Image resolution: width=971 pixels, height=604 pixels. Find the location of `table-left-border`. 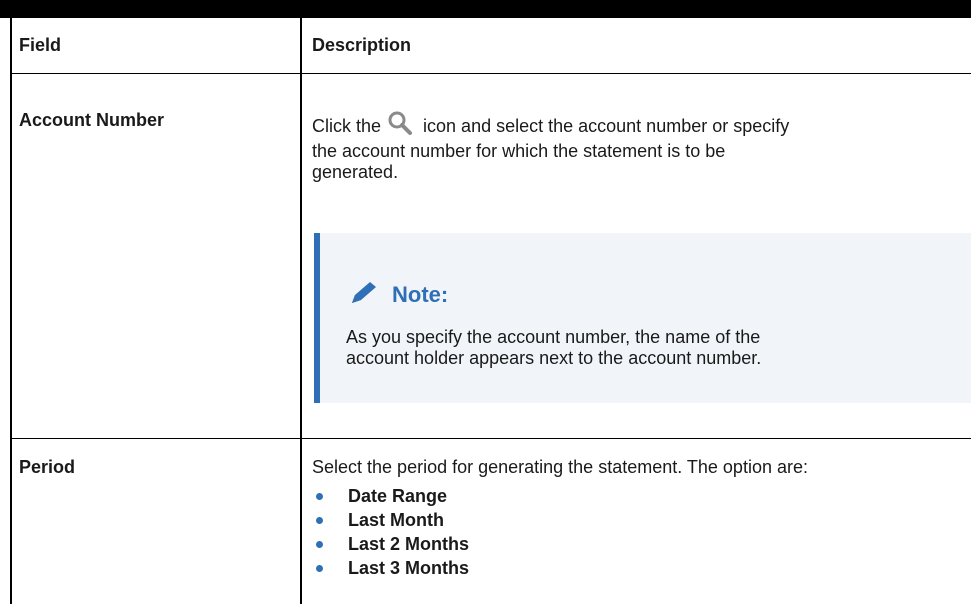

table-left-border is located at coordinates (11, 311).